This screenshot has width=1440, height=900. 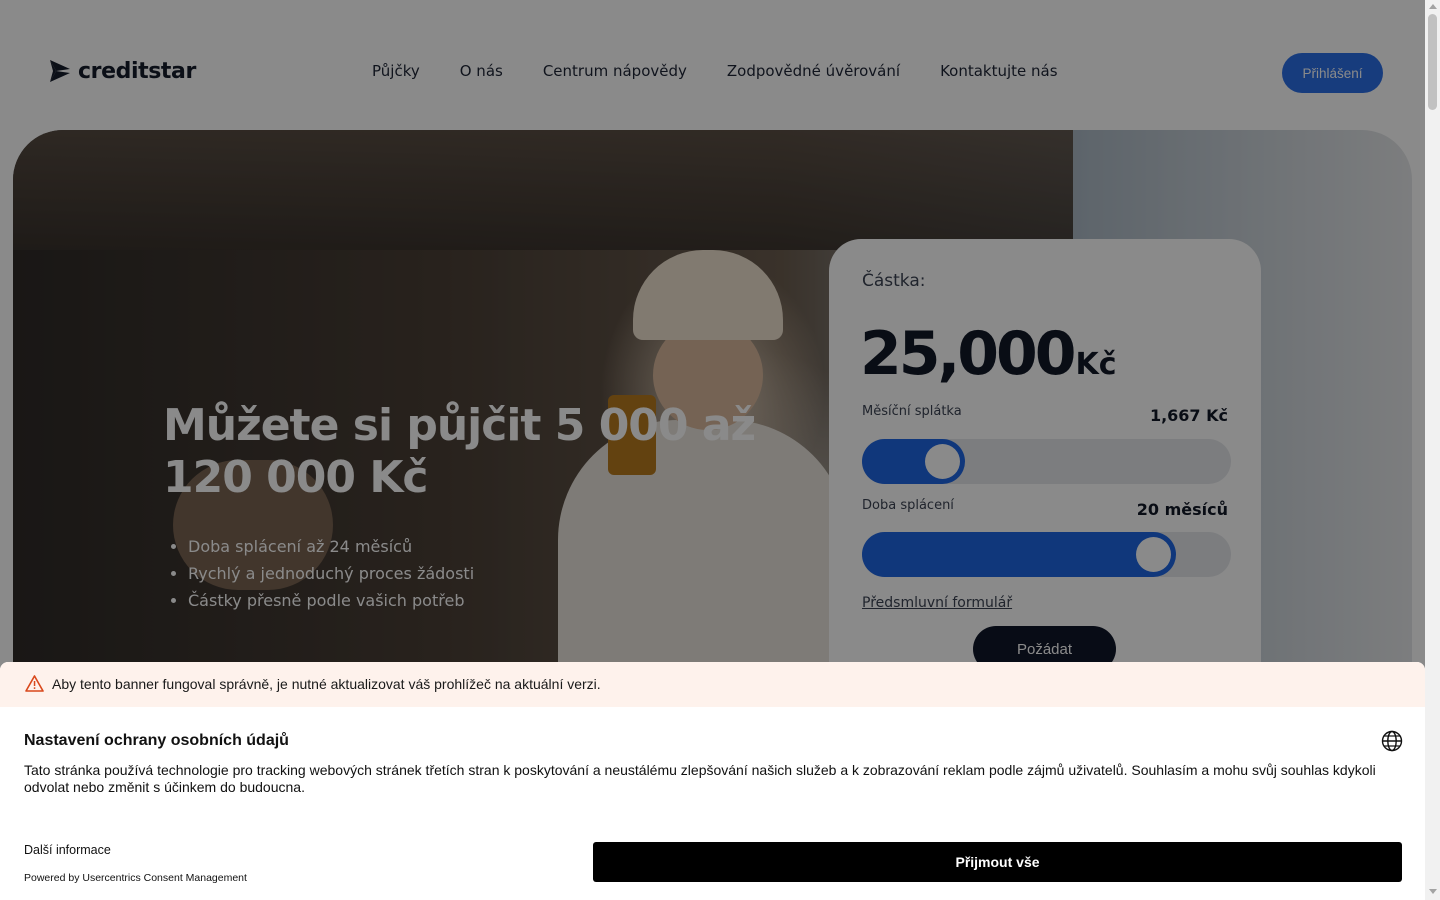 I want to click on consent-title: Nastavení ochrany osobních údajů, so click(x=156, y=740).